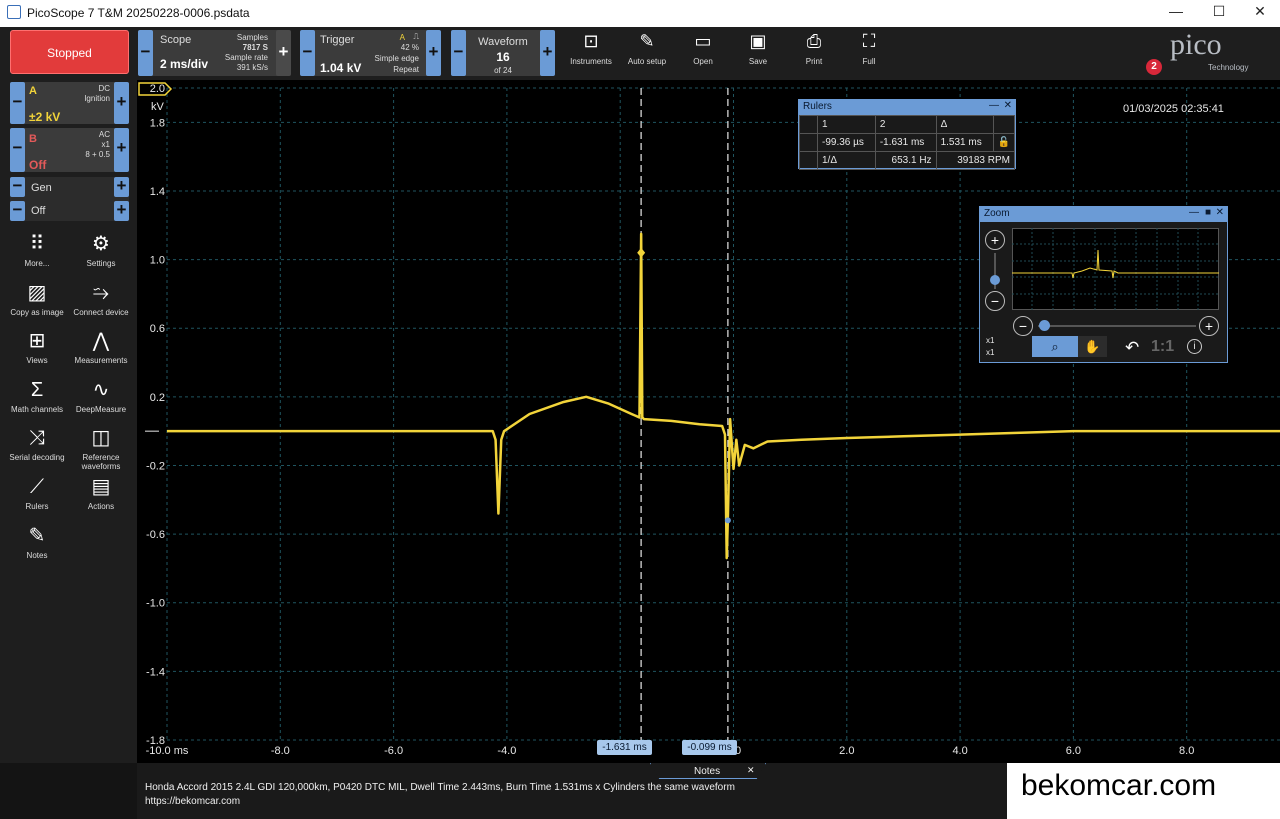  Describe the element at coordinates (905, 160) in the screenshot. I see `ruler-frequency: 653.1 Hz` at that location.